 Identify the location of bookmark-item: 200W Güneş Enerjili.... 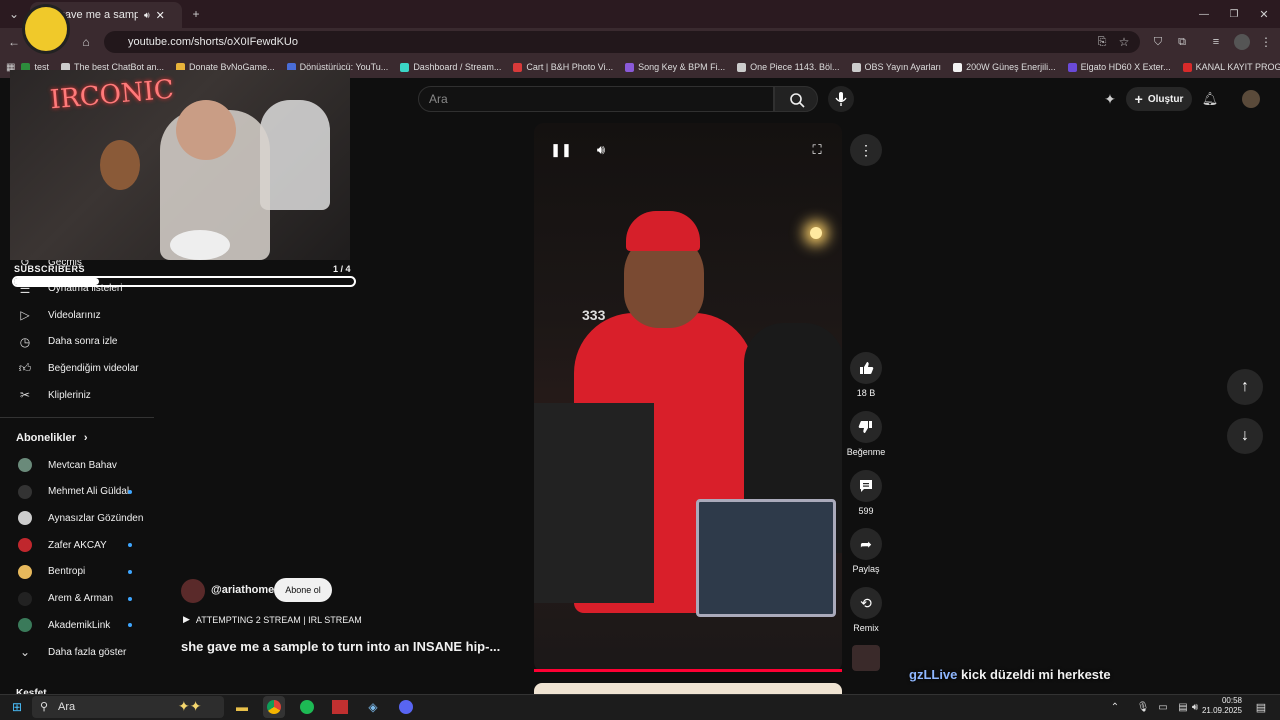
(1004, 67).